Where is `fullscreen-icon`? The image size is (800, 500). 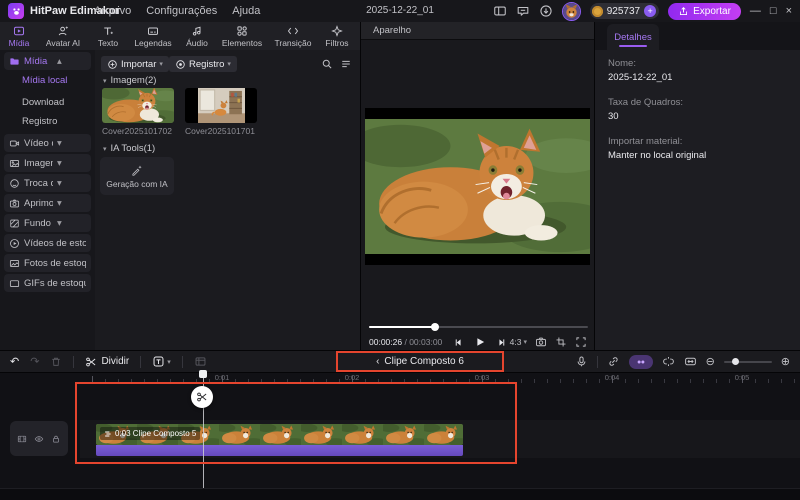
fullscreen-icon is located at coordinates (581, 342).